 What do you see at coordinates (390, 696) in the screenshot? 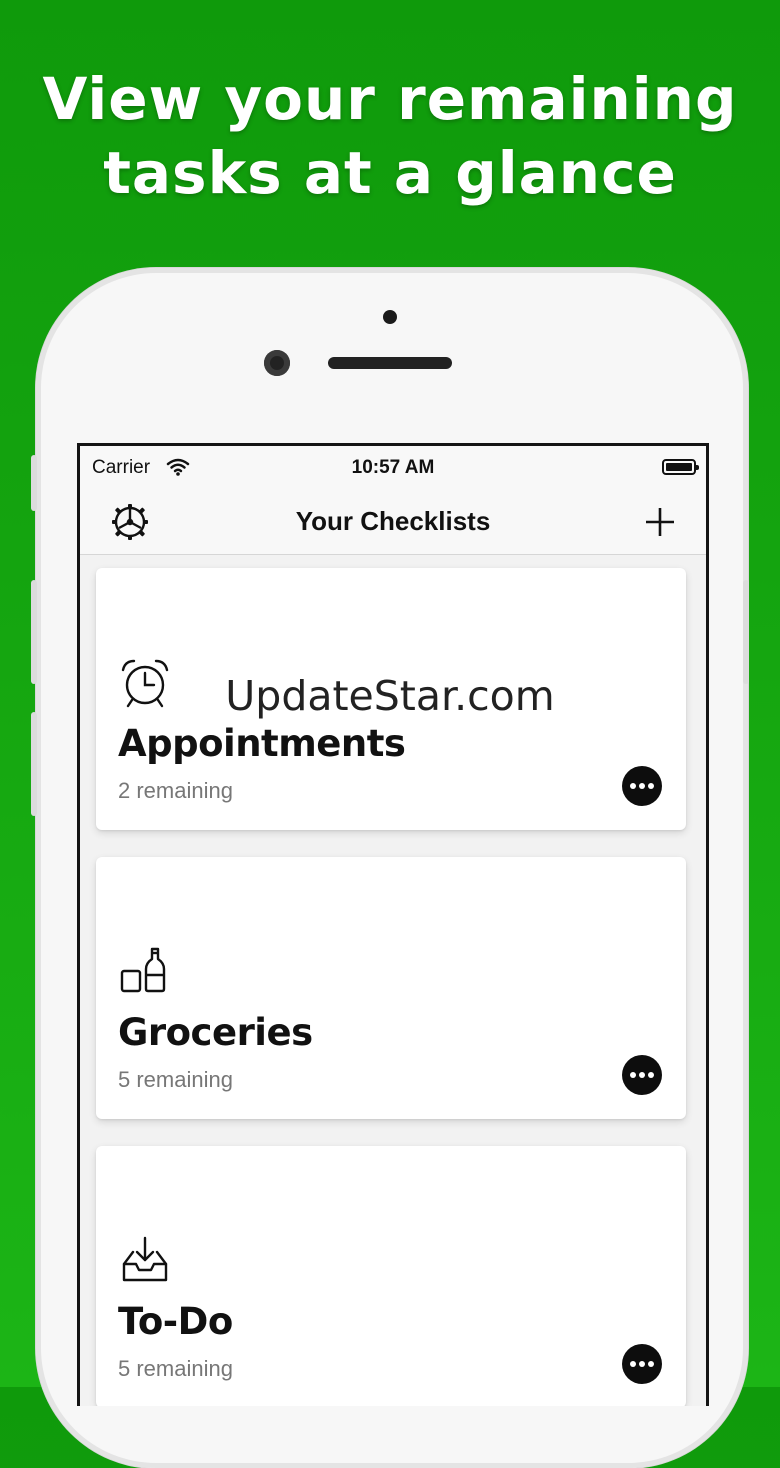
I see `watermark-text: UpdateStar.com` at bounding box center [390, 696].